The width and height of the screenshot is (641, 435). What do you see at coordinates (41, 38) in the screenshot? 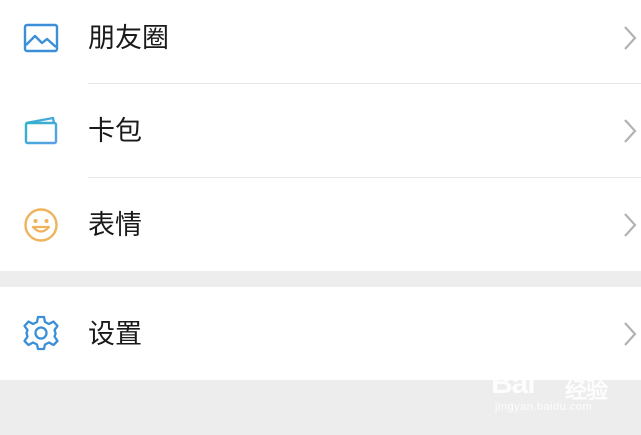
I see `photo-icon` at bounding box center [41, 38].